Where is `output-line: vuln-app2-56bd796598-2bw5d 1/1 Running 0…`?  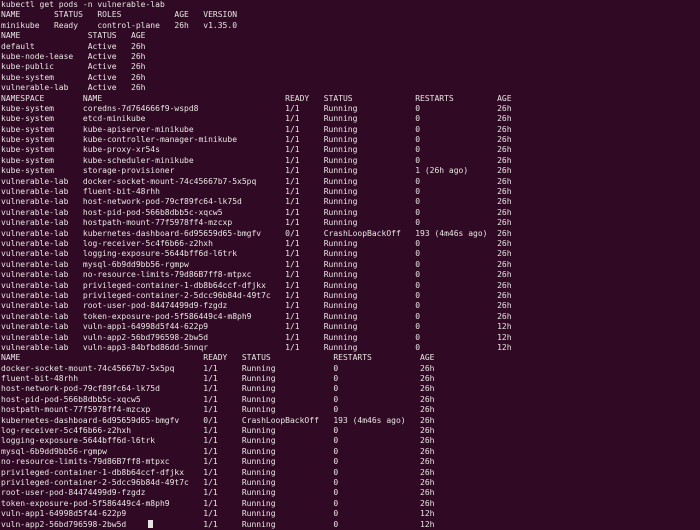
output-line: vuln-app2-56bd796598-2bw5d 1/1 Running 0… is located at coordinates (218, 524).